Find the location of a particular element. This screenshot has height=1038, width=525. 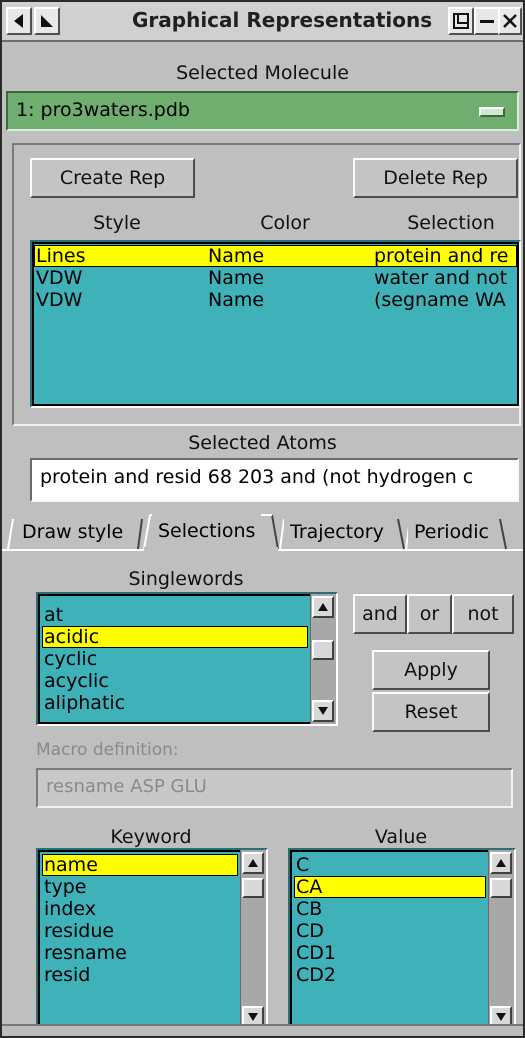

rep-selection: protein and re is located at coordinates (441, 256).